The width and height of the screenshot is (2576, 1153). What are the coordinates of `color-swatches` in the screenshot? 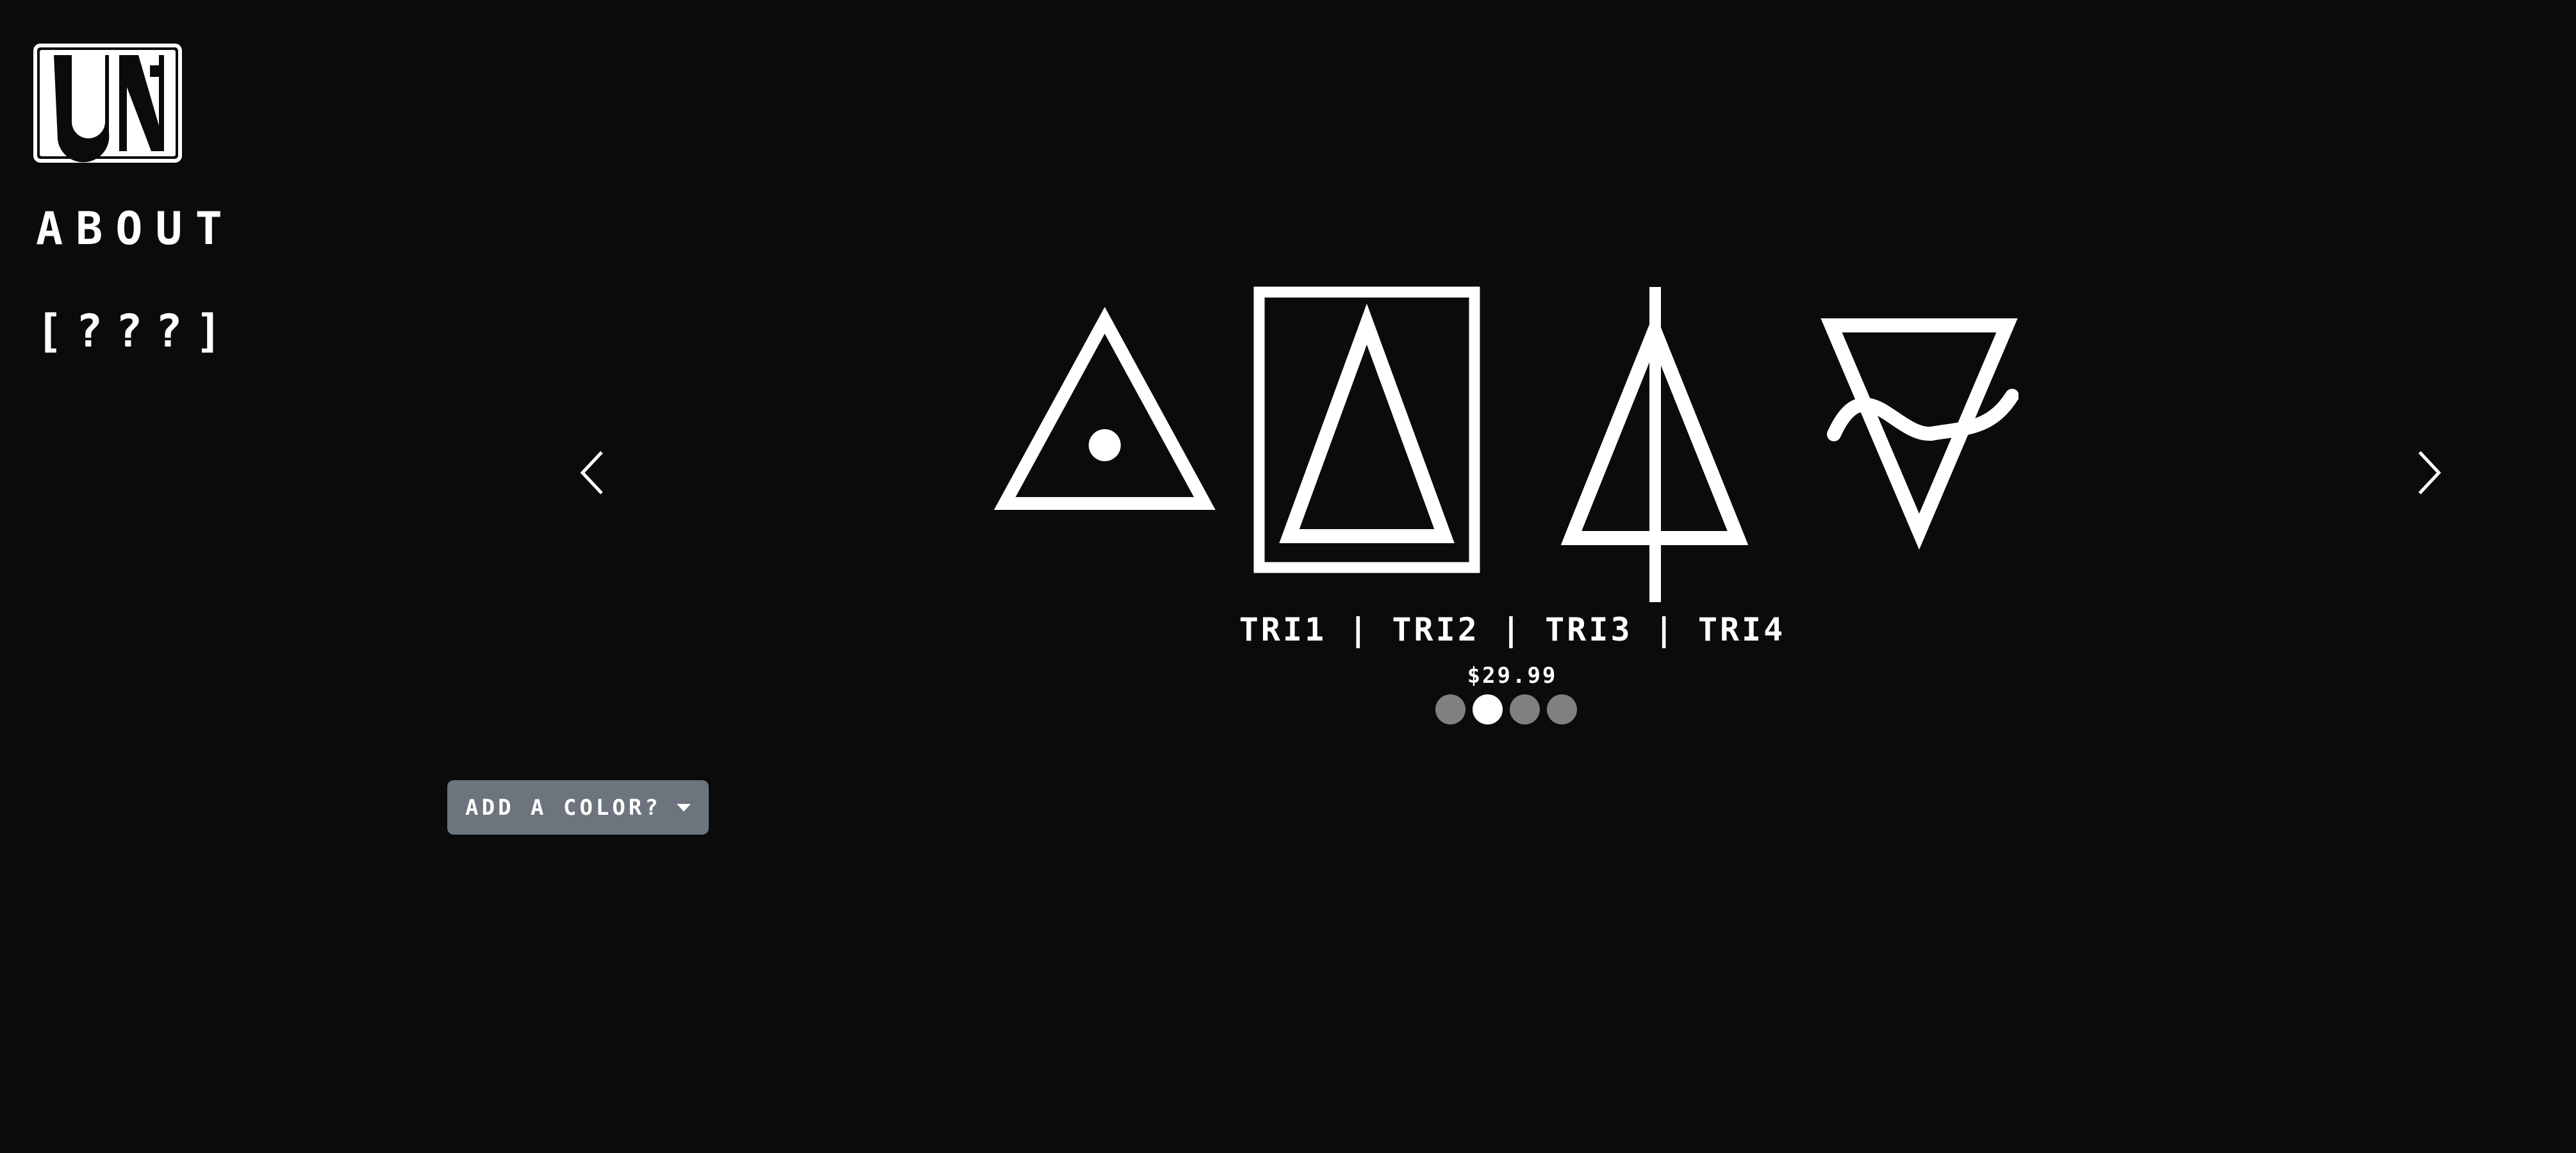 It's located at (1506, 709).